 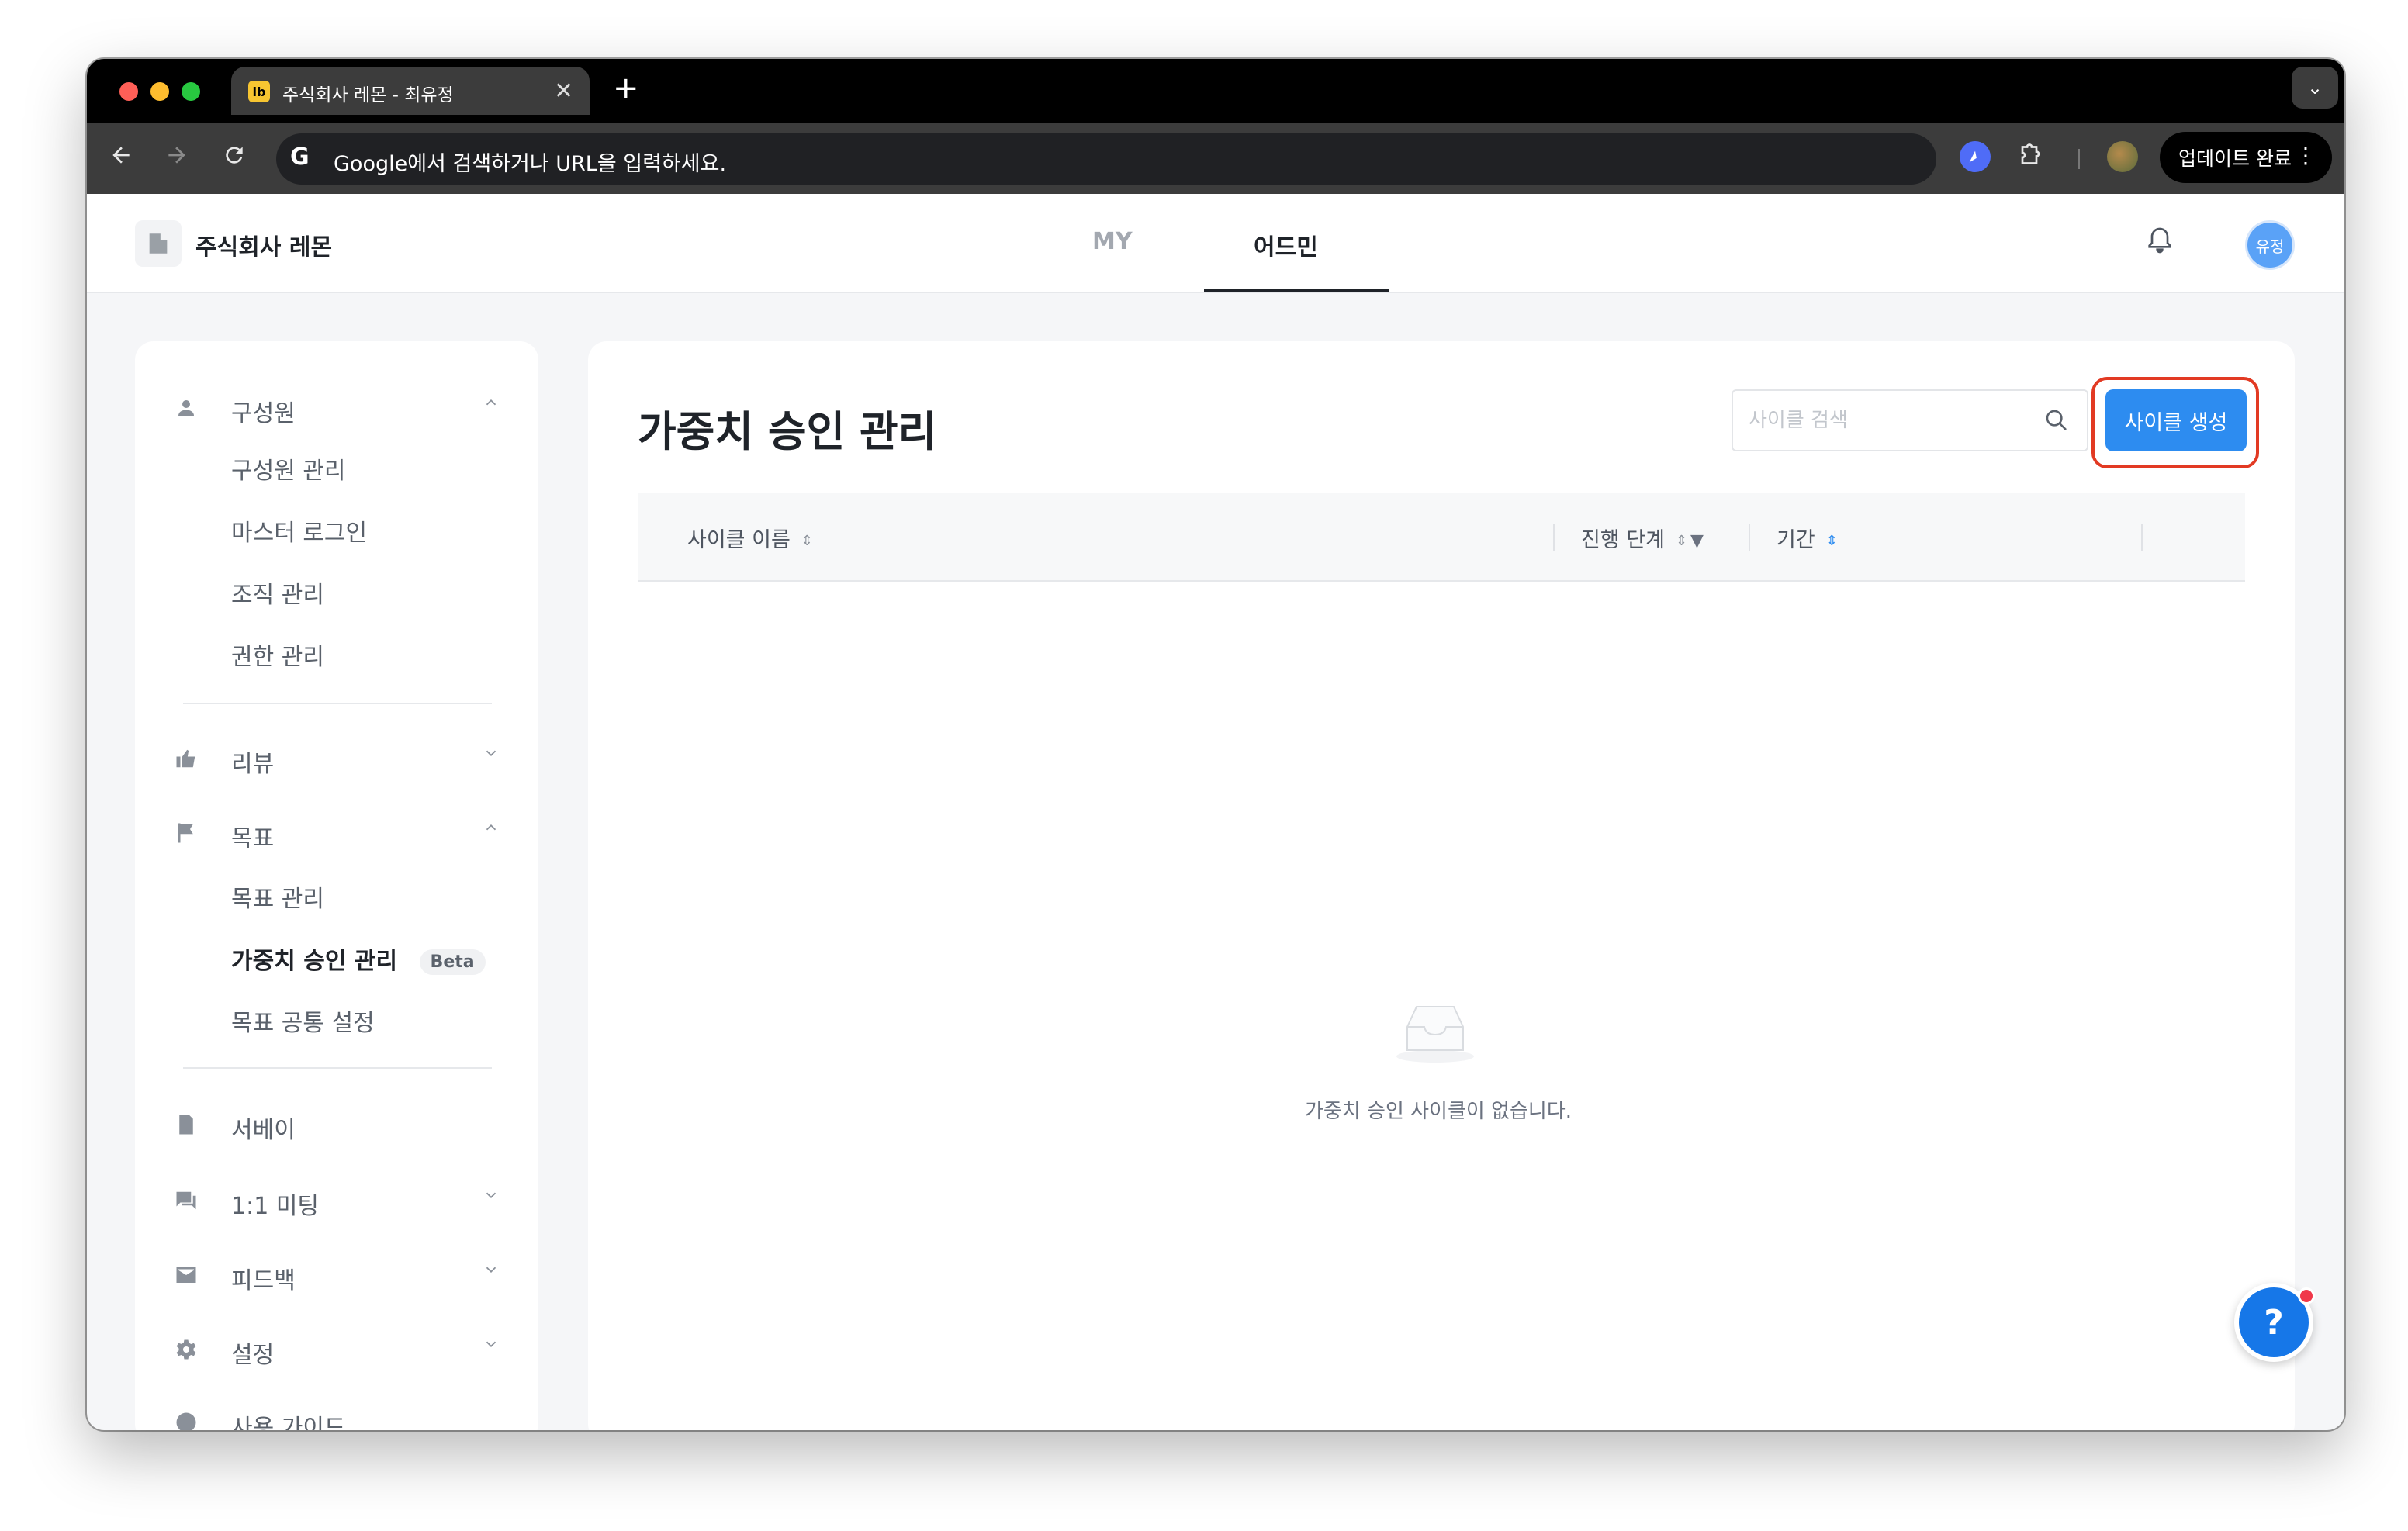 I want to click on active-tab-indicator, so click(x=1296, y=290).